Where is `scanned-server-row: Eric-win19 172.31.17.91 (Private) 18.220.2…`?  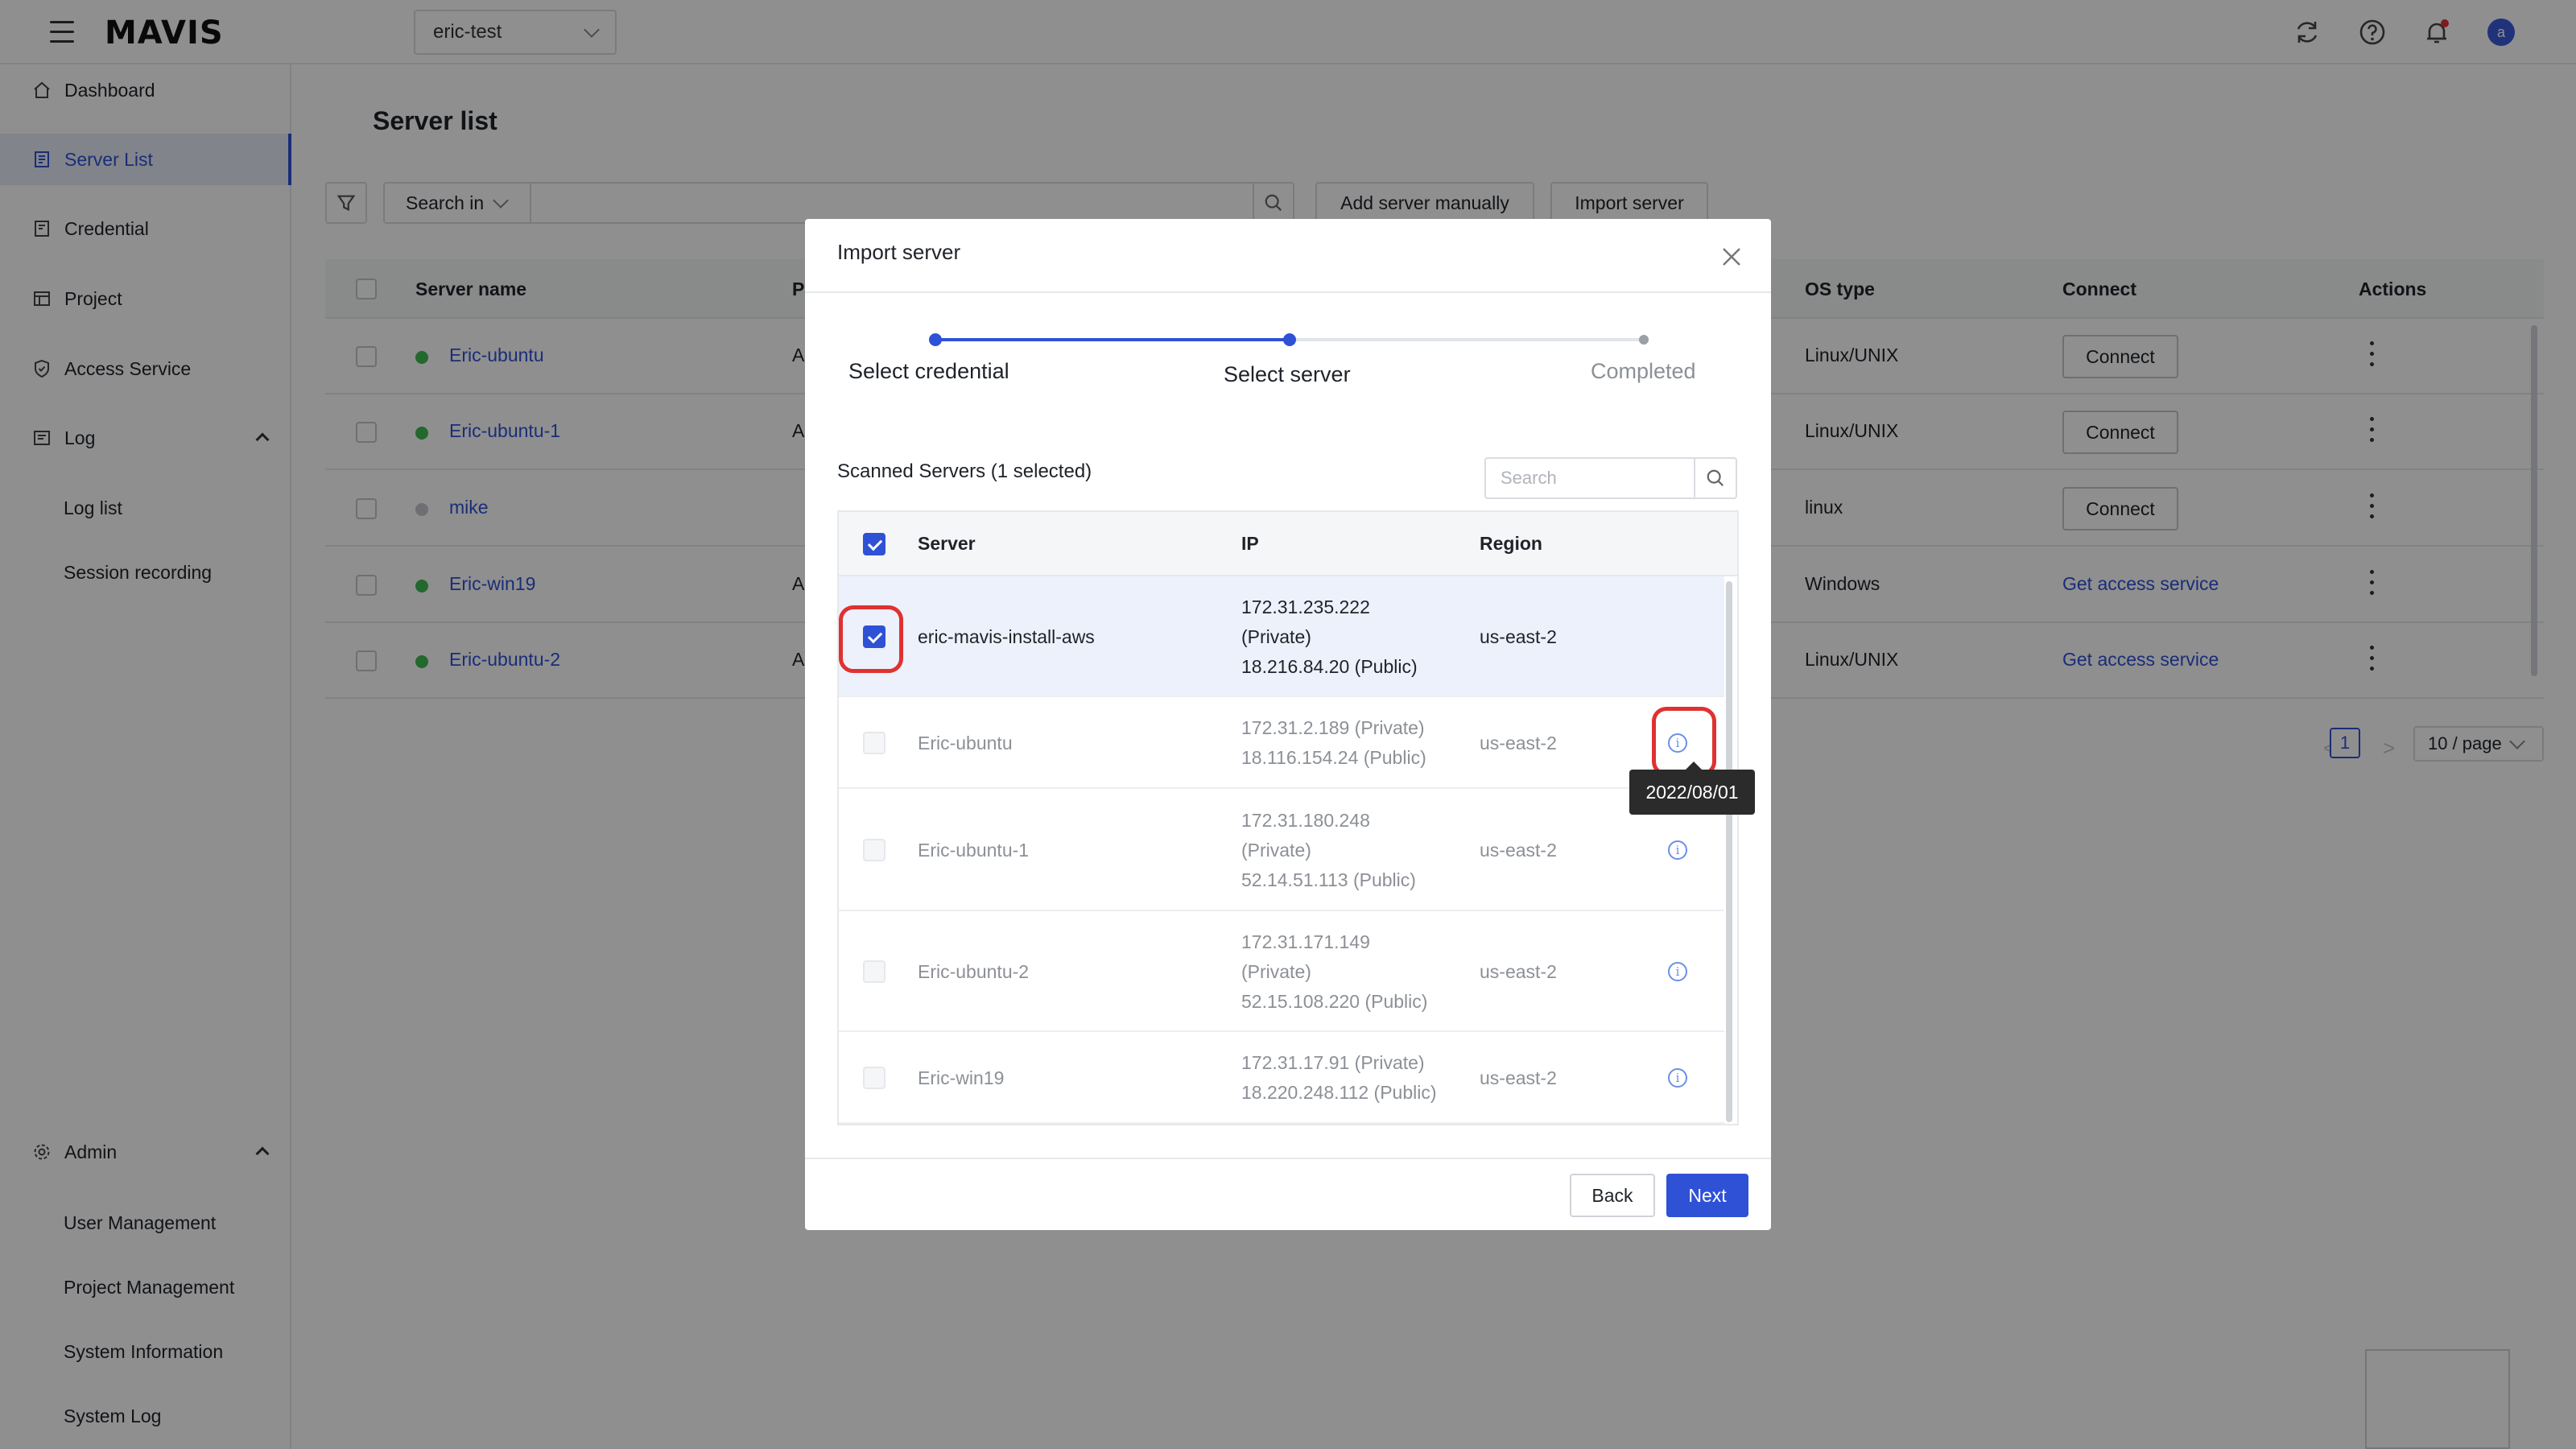 scanned-server-row: Eric-win19 172.31.17.91 (Private) 18.220.2… is located at coordinates (1281, 1078).